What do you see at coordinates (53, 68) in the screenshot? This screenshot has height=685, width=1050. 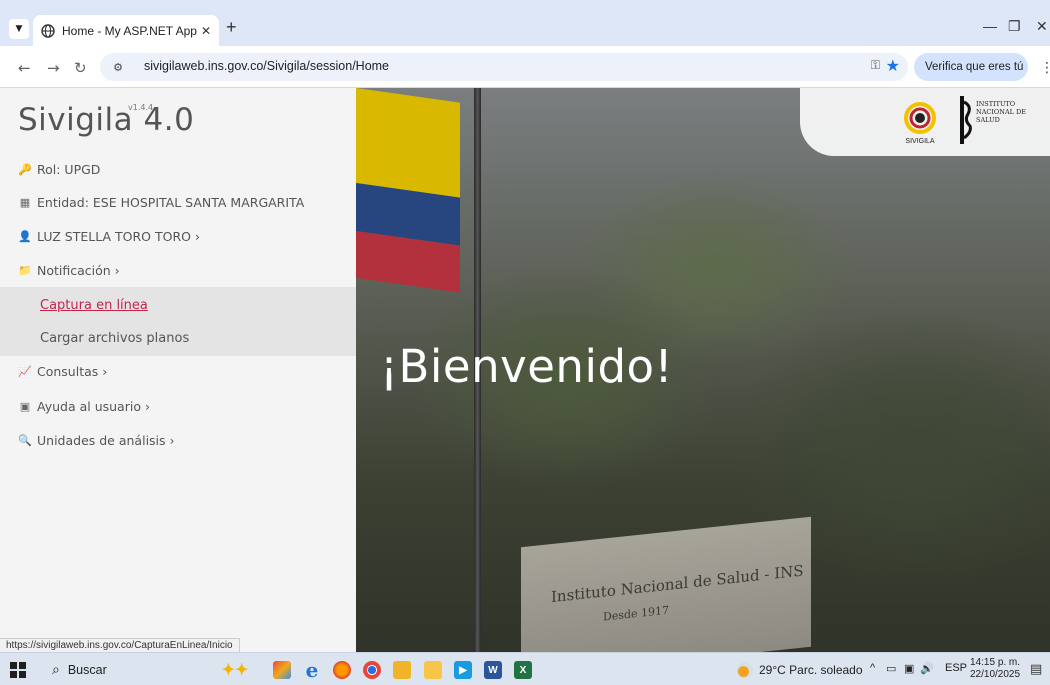 I see `forward-arrow-icon: →` at bounding box center [53, 68].